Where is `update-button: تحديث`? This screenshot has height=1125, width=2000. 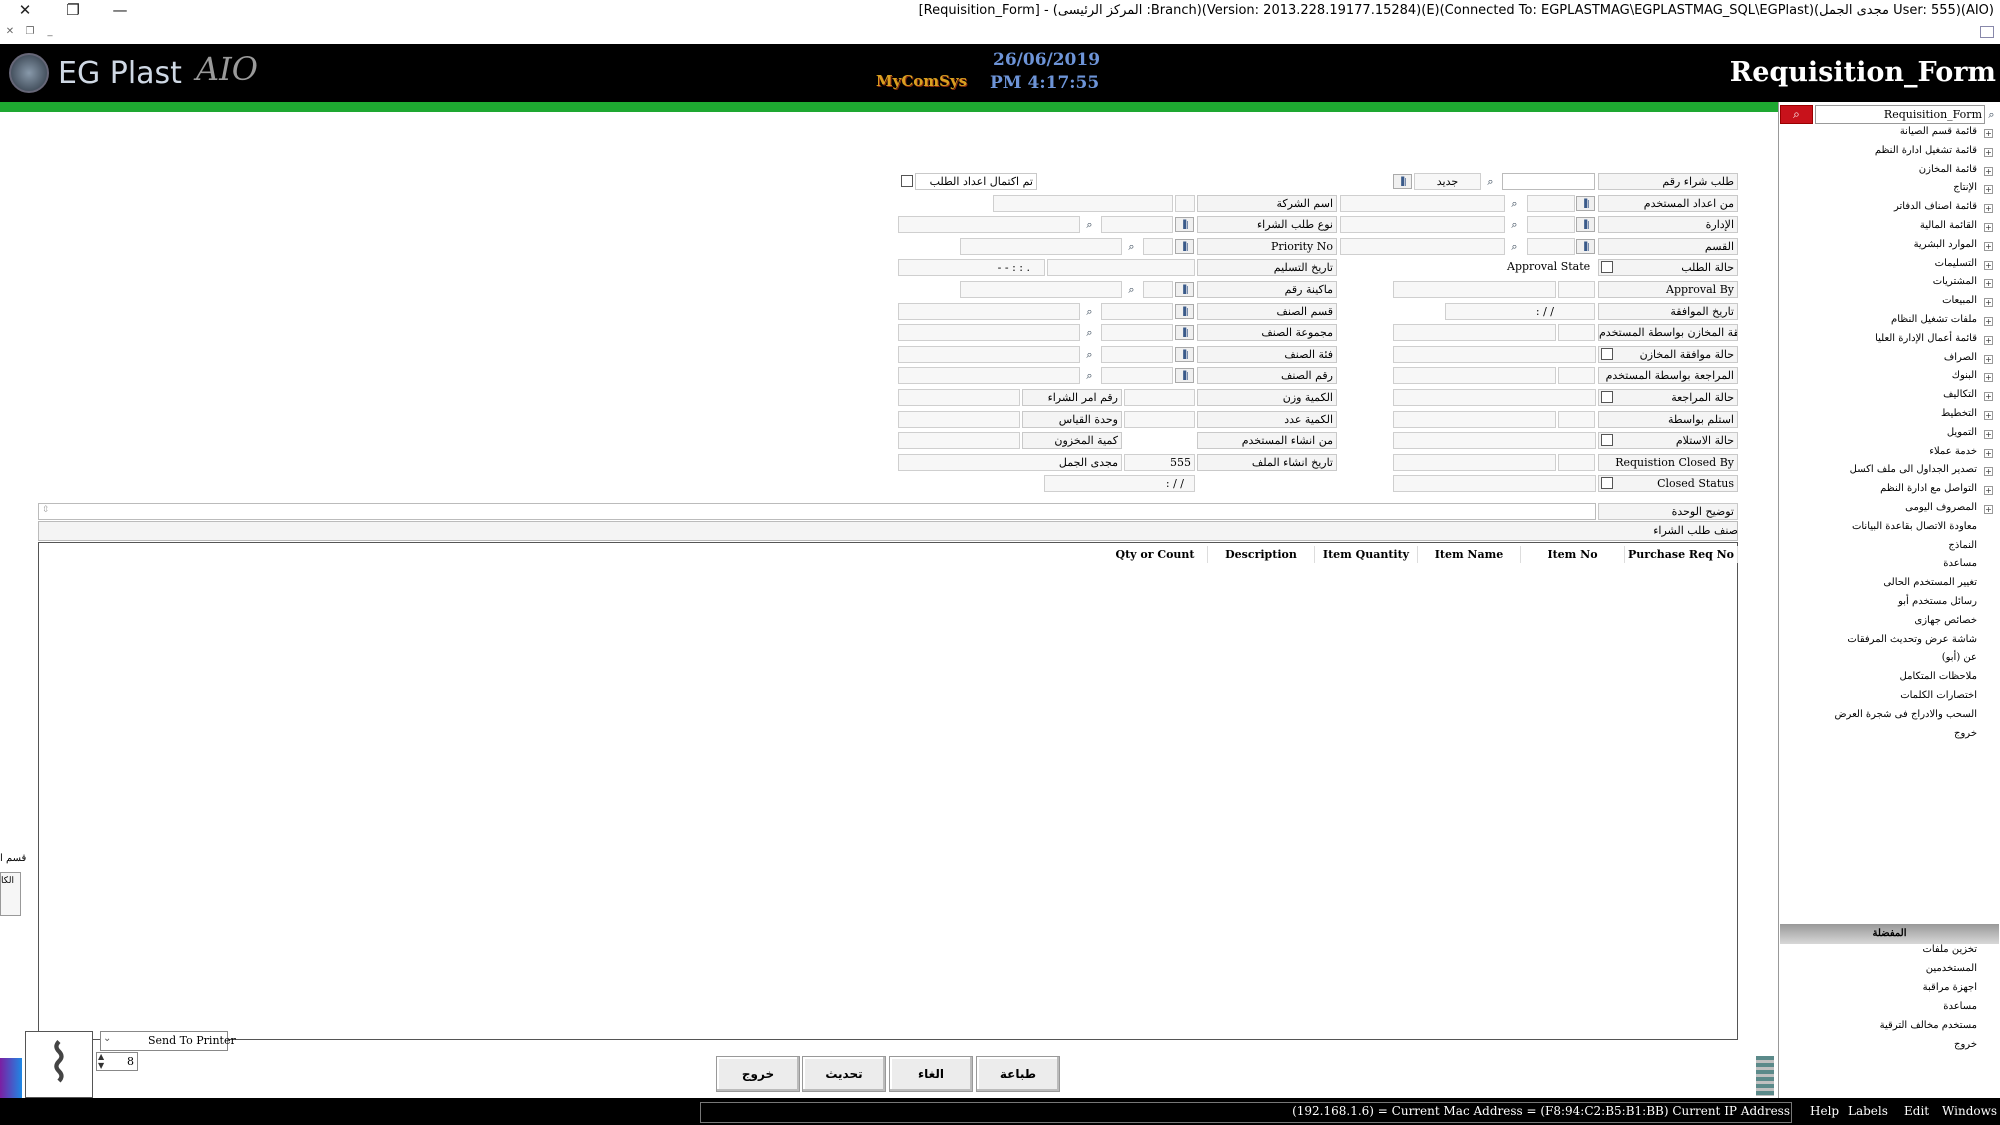 update-button: تحديث is located at coordinates (844, 1074).